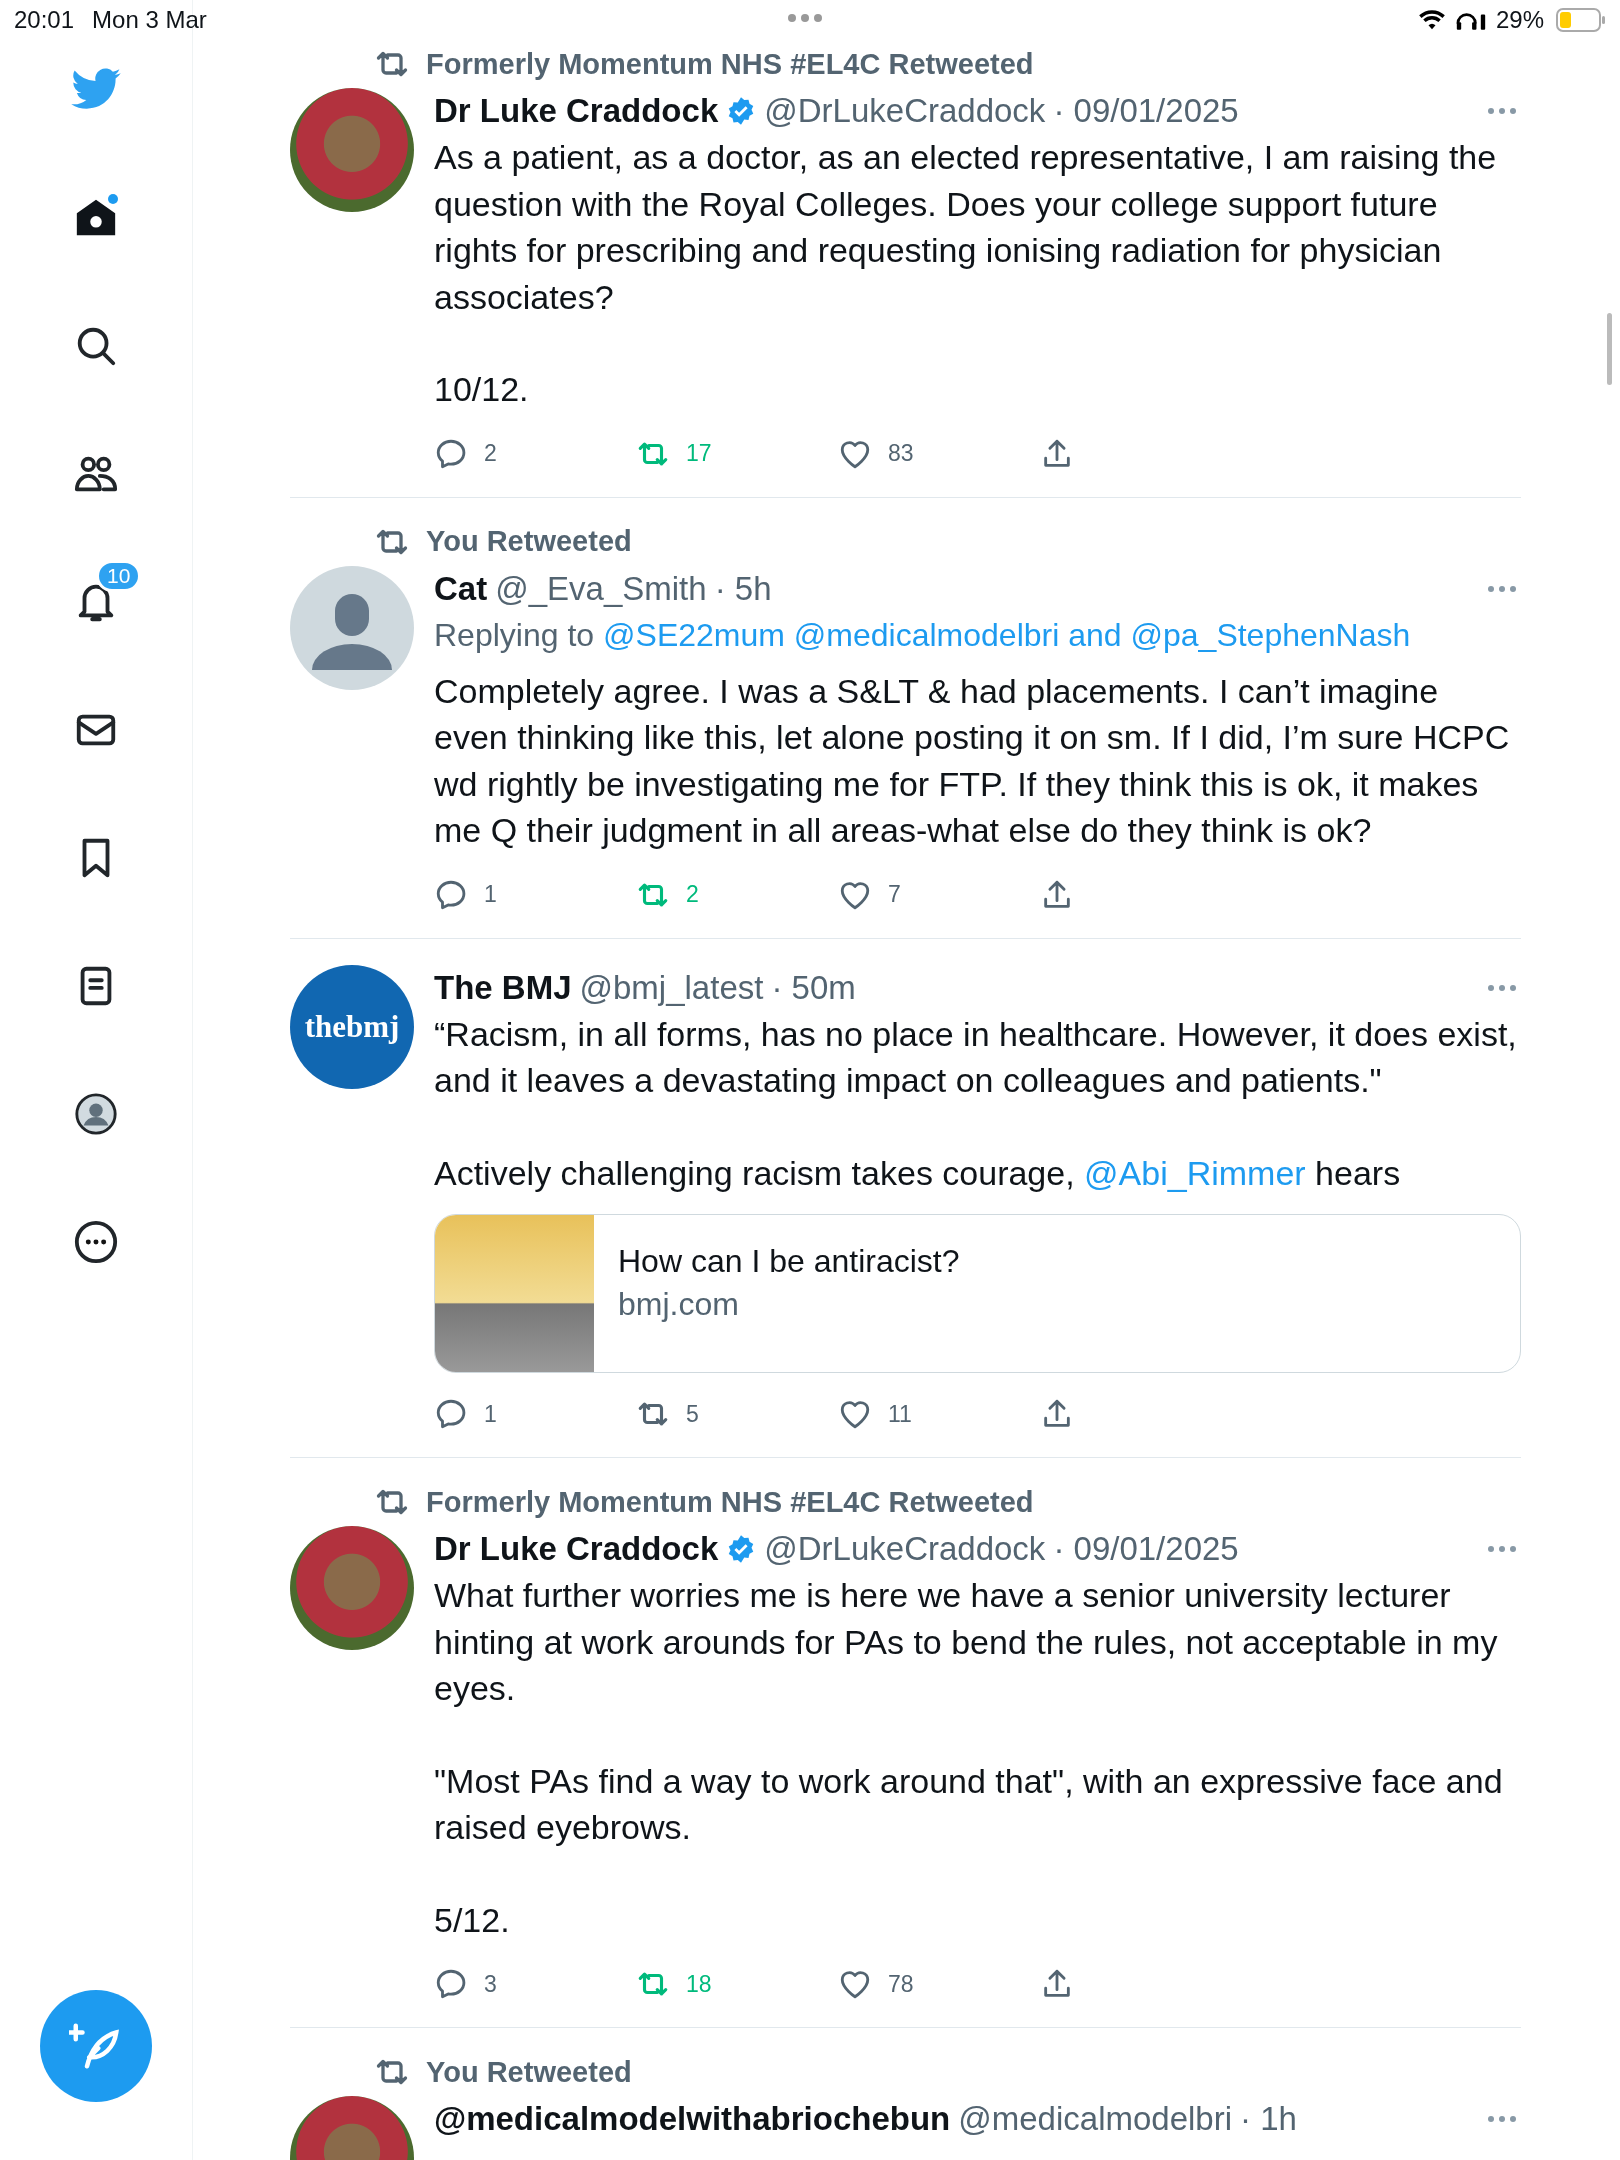 The image size is (1620, 2160). What do you see at coordinates (977, 1293) in the screenshot?
I see `link-card: How can I be antiracist? bmj.com` at bounding box center [977, 1293].